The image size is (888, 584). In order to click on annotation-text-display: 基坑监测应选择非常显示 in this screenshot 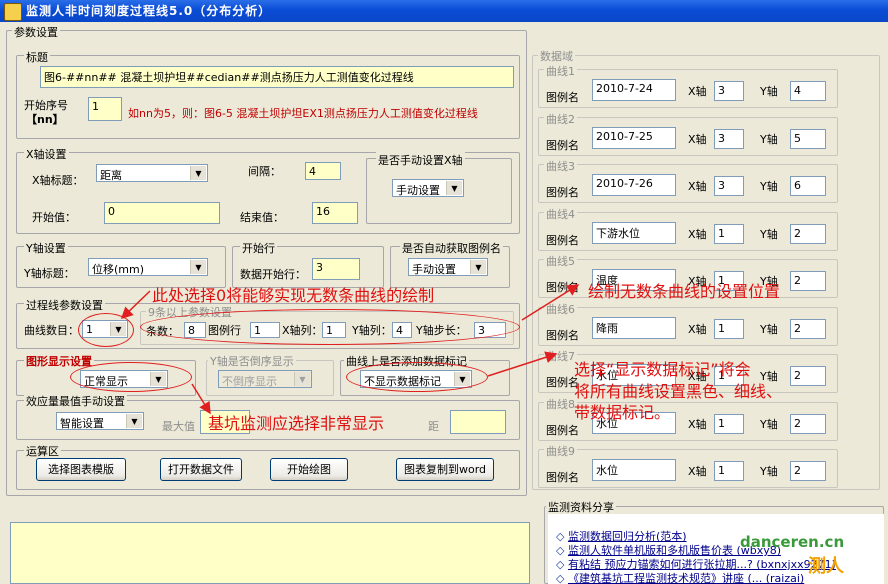, I will do `click(296, 423)`.